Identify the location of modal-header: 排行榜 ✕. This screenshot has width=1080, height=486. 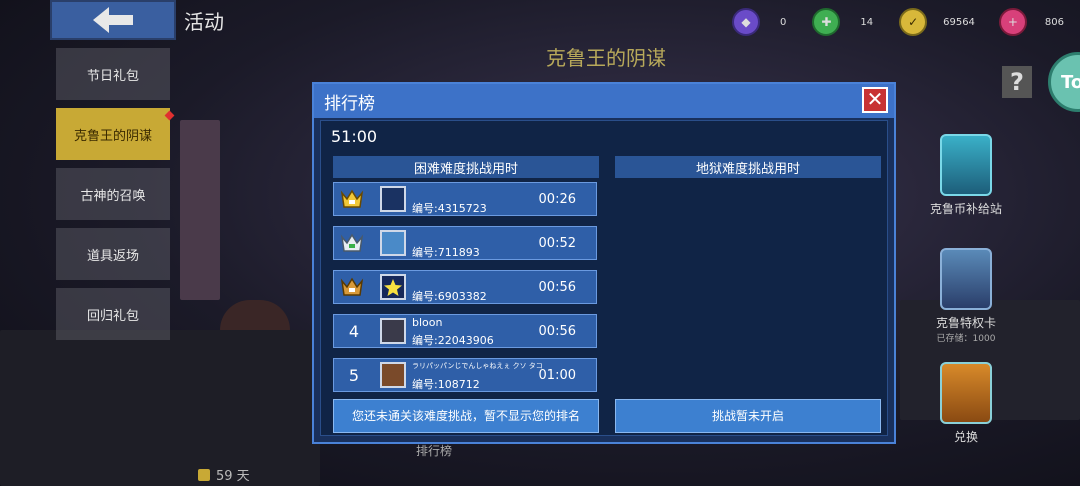
(604, 101).